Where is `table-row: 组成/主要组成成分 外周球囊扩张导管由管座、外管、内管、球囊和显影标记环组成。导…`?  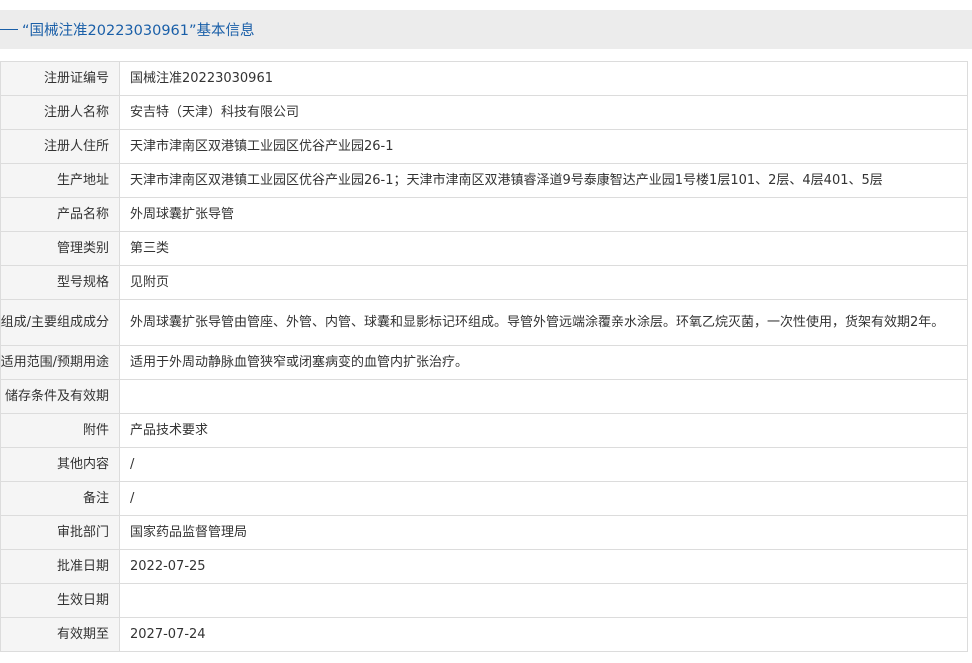
table-row: 组成/主要组成成分 外周球囊扩张导管由管座、外管、内管、球囊和显影标记环组成。导… is located at coordinates (484, 322).